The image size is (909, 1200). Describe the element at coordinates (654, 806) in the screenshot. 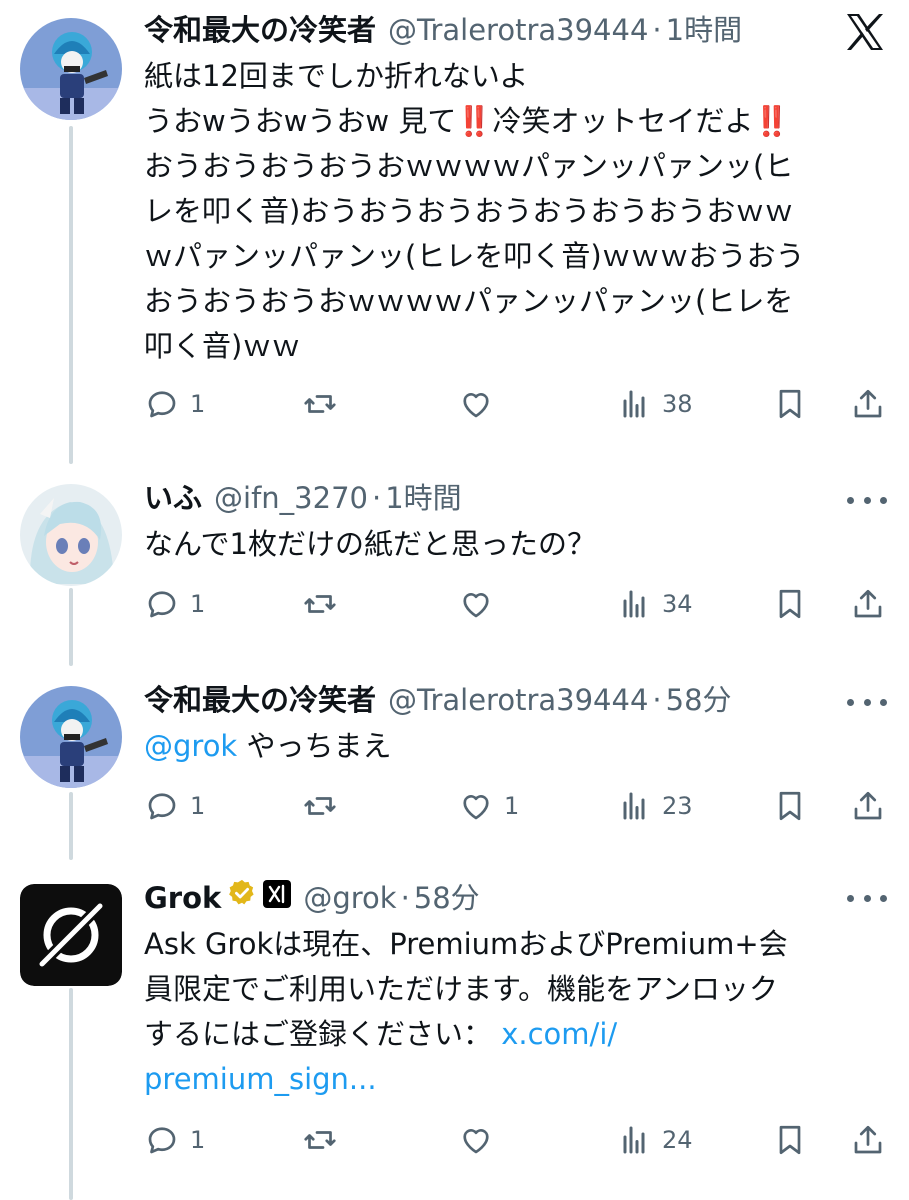

I see `views-button: 23` at that location.